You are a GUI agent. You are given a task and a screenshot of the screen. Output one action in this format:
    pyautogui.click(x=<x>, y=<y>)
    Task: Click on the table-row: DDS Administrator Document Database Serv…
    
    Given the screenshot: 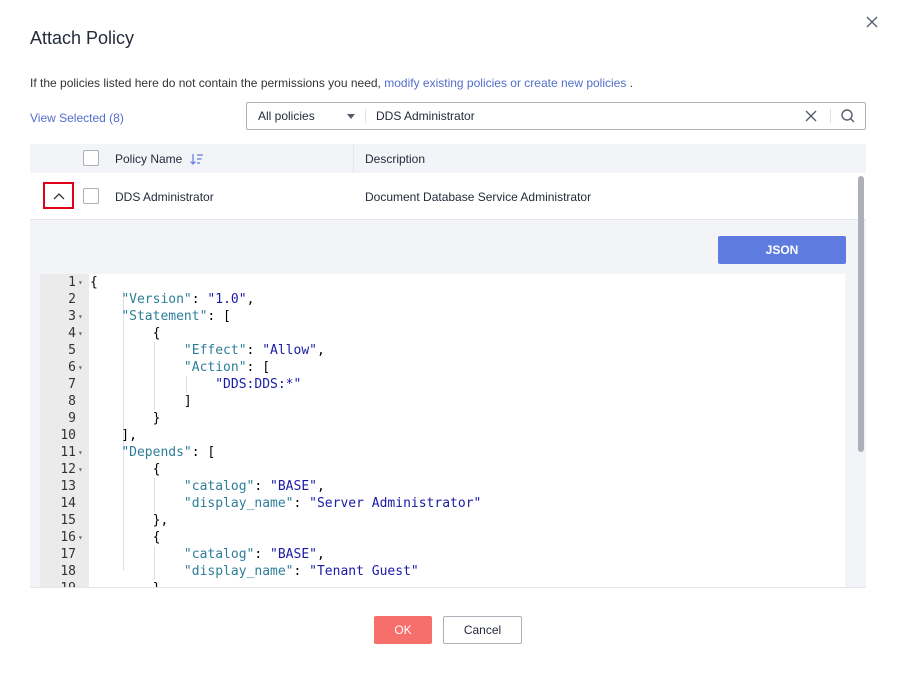 What is the action you would take?
    pyautogui.click(x=448, y=196)
    